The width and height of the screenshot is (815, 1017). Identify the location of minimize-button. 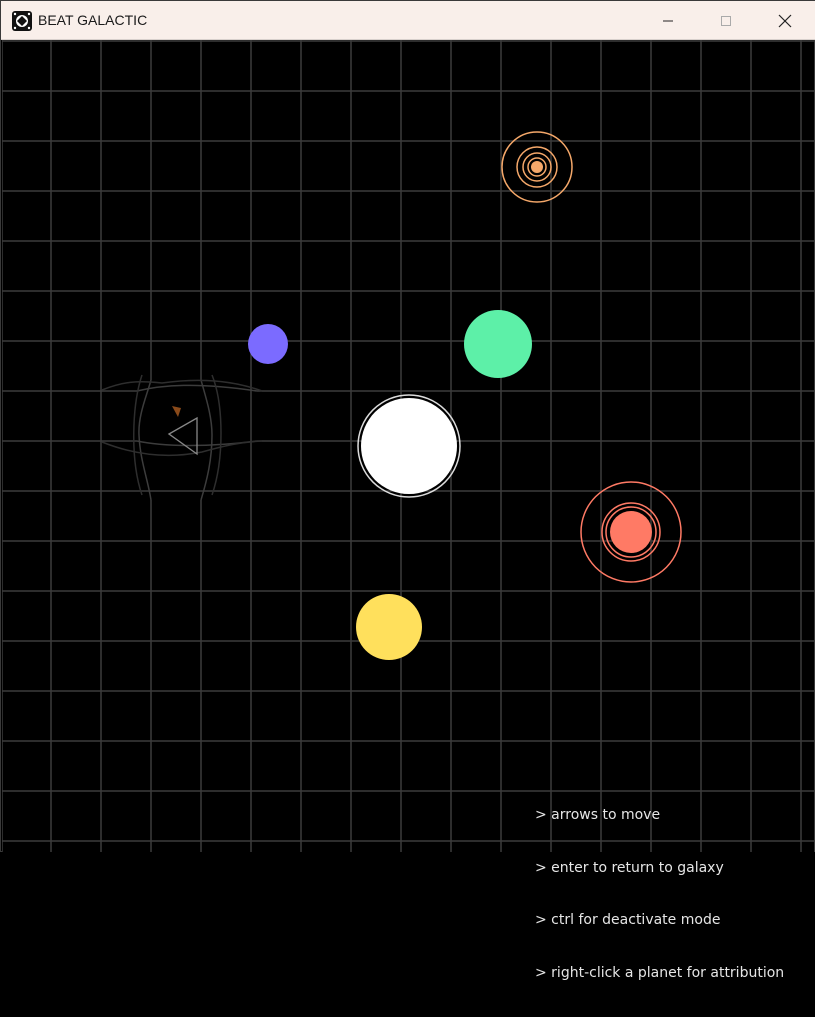
(668, 20).